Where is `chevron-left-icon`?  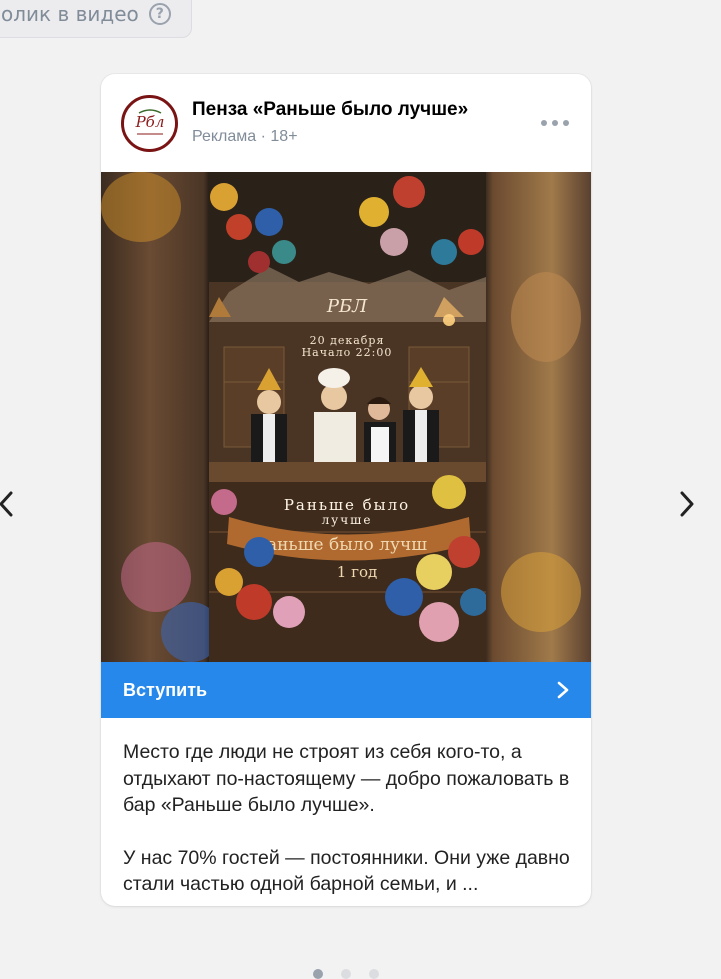
chevron-left-icon is located at coordinates (6, 504).